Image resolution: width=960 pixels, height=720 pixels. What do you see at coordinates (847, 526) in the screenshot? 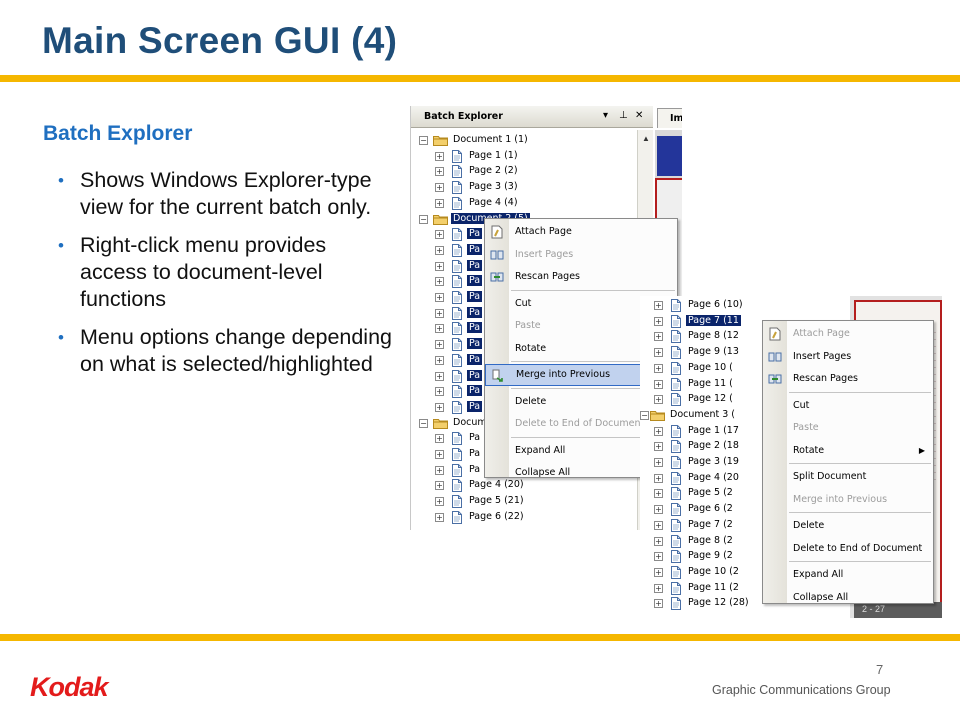
I see `menu-item-delete: Delete` at bounding box center [847, 526].